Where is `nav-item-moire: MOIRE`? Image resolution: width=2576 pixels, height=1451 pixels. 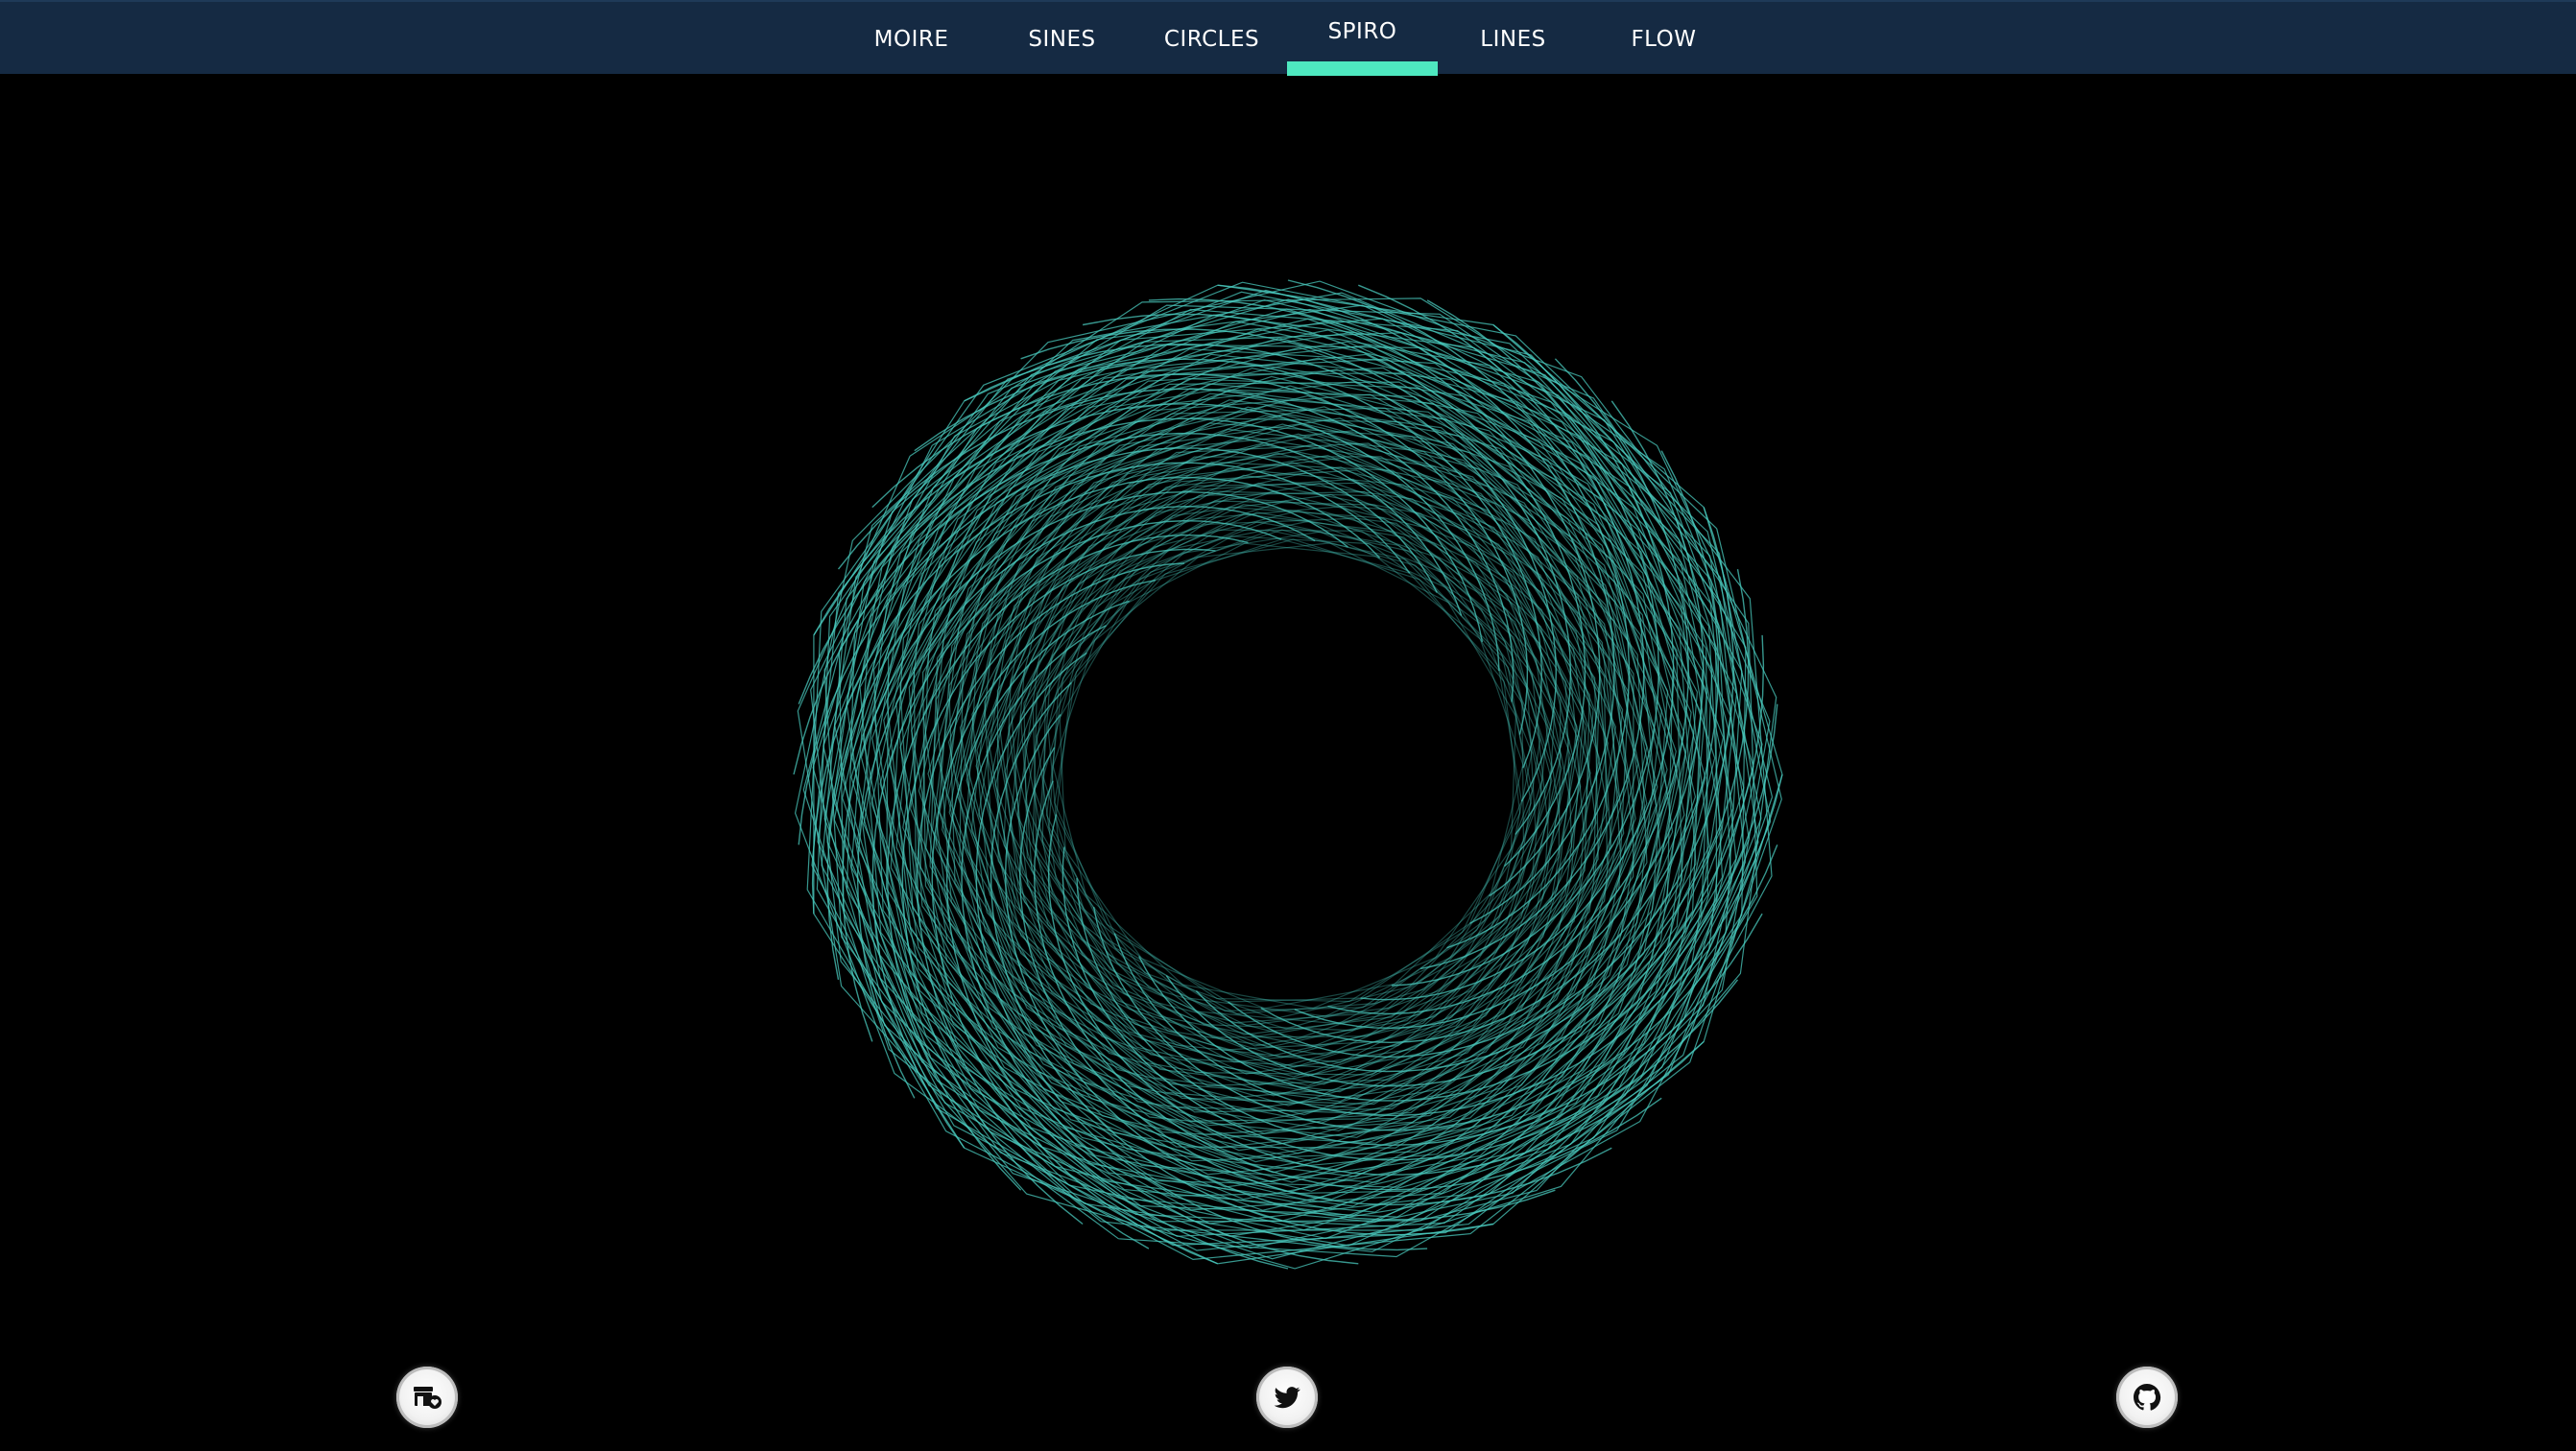 nav-item-moire: MOIRE is located at coordinates (911, 39).